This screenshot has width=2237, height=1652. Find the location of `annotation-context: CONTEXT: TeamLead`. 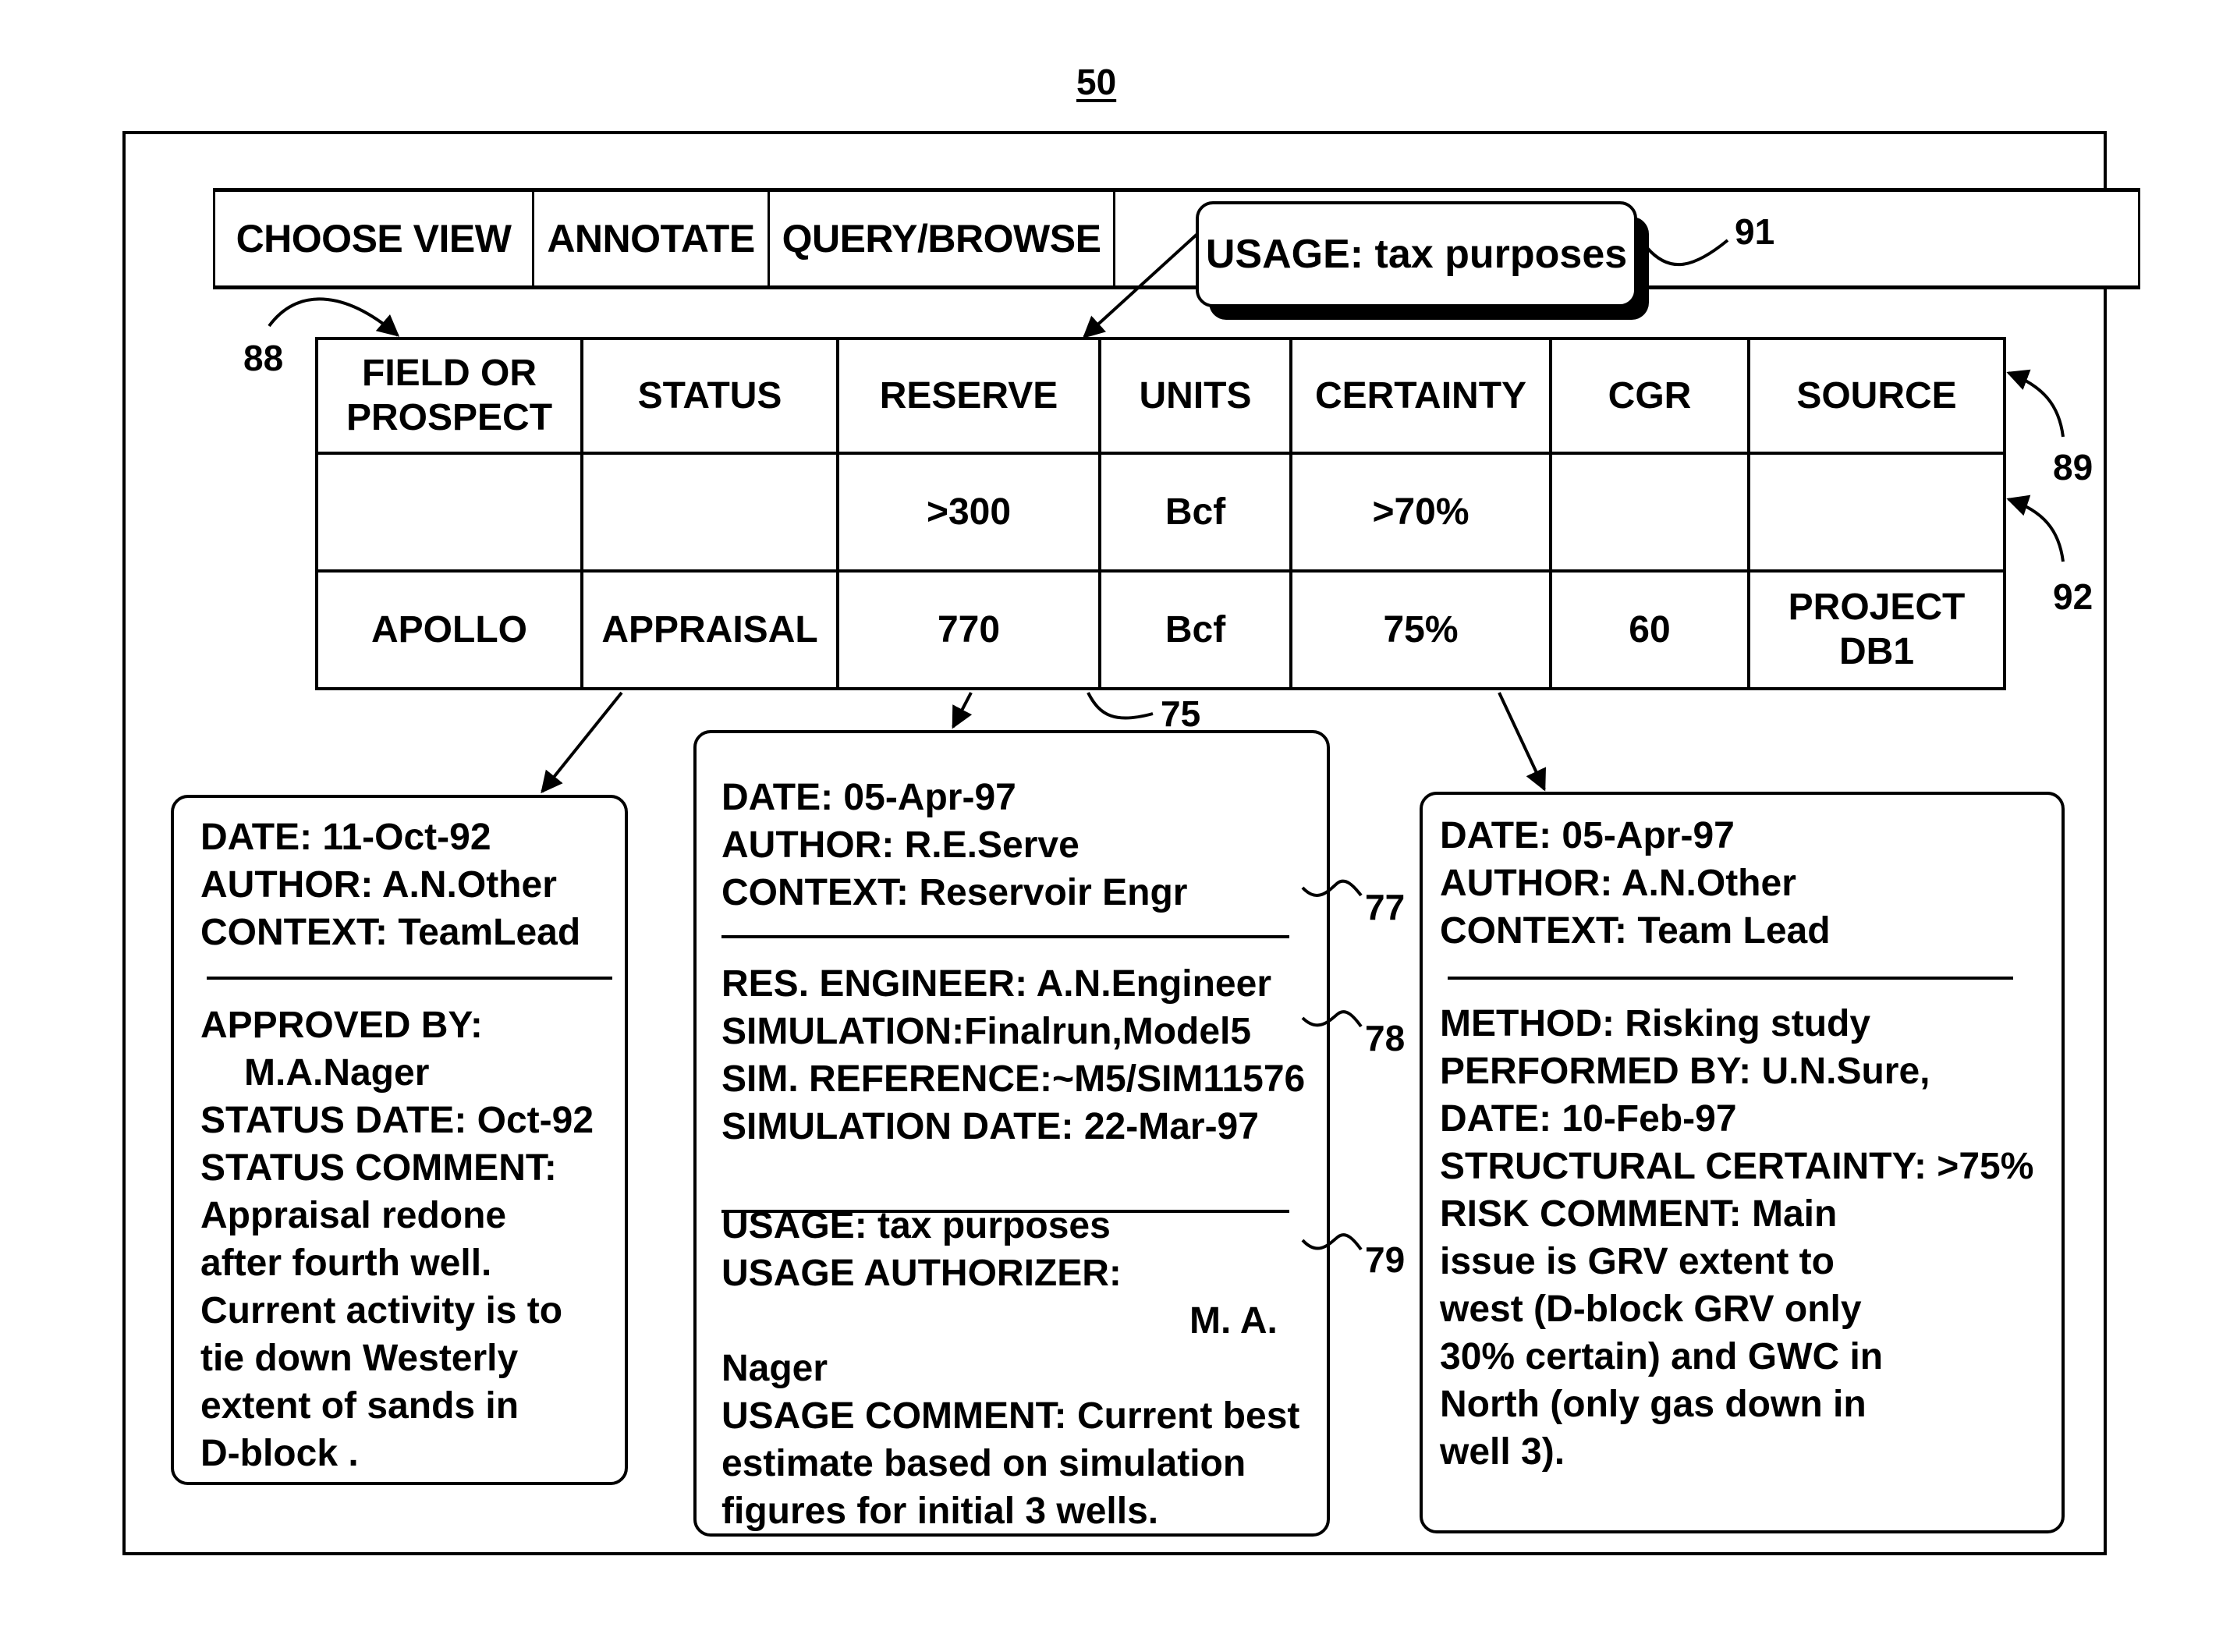

annotation-context: CONTEXT: TeamLead is located at coordinates (391, 932).